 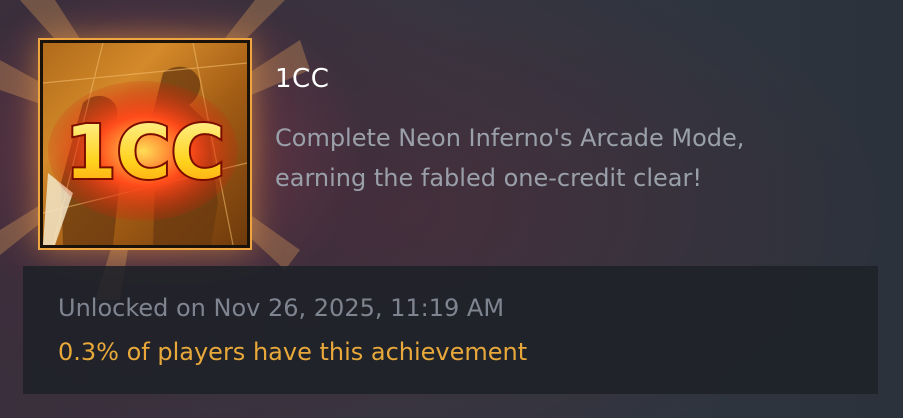 I want to click on icon-label: 1CC, so click(x=145, y=153).